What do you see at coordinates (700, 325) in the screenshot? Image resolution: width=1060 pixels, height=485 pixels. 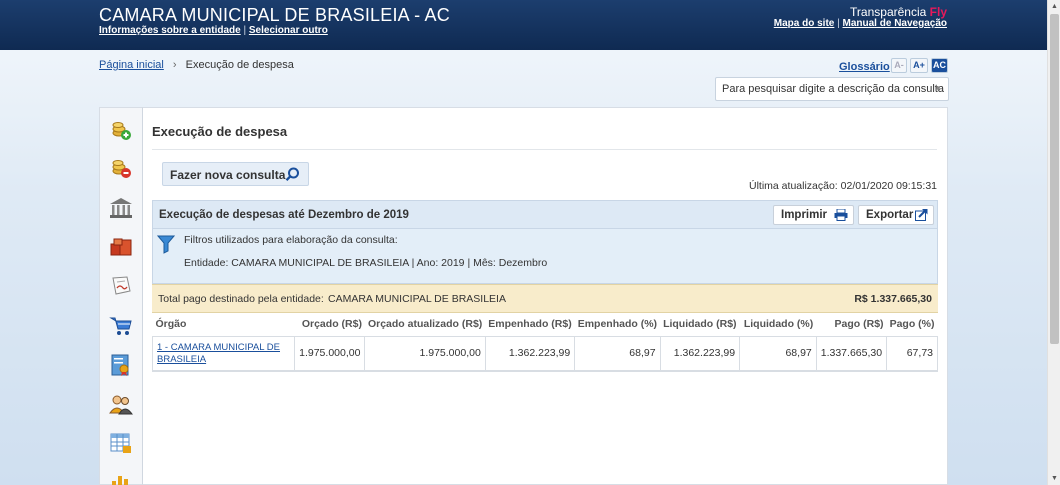 I see `column-header: Liquidado (R$)` at bounding box center [700, 325].